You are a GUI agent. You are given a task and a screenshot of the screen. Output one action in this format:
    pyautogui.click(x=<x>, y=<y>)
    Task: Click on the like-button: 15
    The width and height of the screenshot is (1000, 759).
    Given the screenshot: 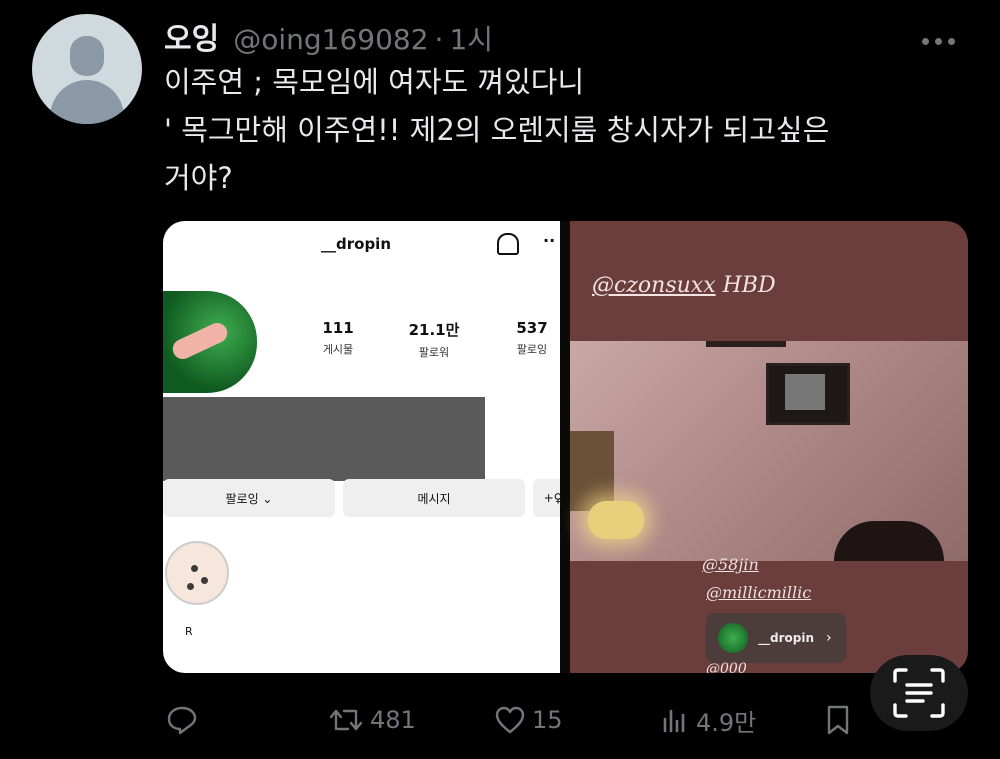 What is the action you would take?
    pyautogui.click(x=528, y=720)
    